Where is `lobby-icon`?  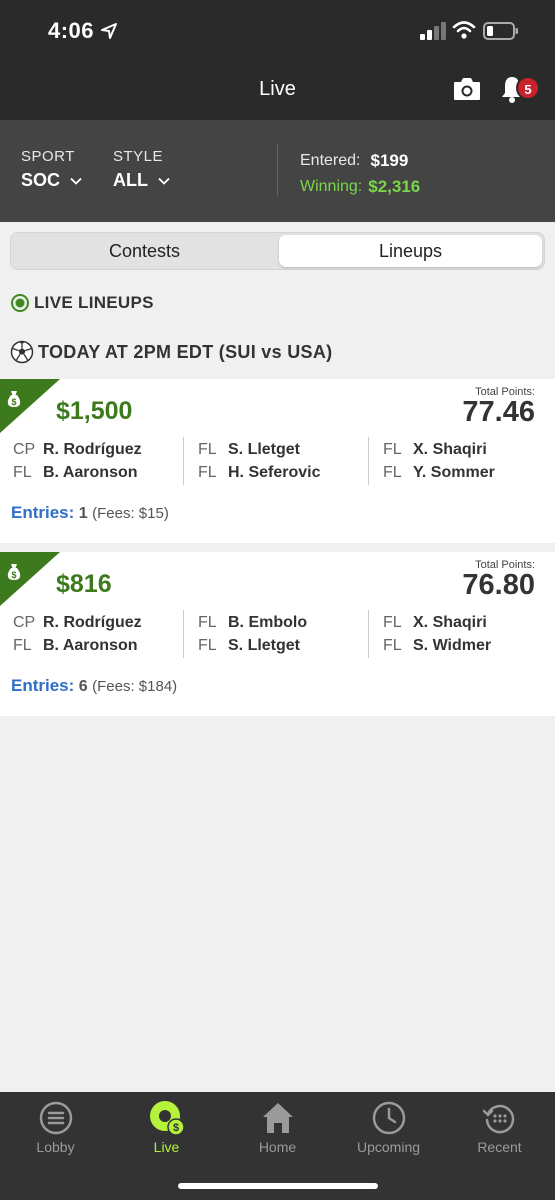 lobby-icon is located at coordinates (55, 1118).